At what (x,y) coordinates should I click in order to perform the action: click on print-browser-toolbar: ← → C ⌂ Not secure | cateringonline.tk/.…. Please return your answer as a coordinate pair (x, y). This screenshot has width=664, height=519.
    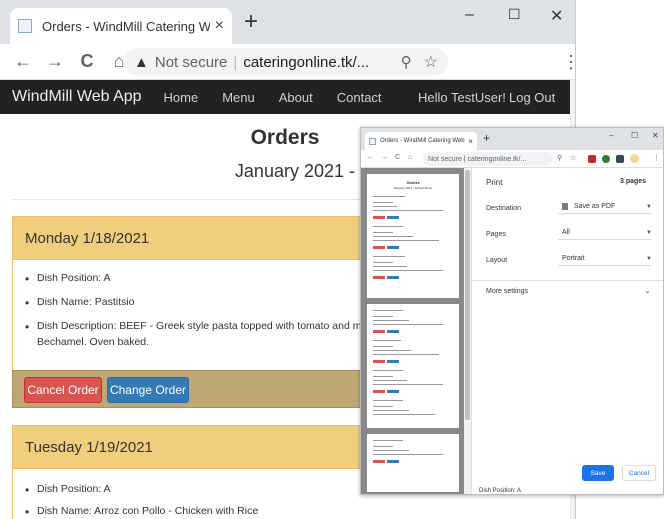
    Looking at the image, I should click on (512, 159).